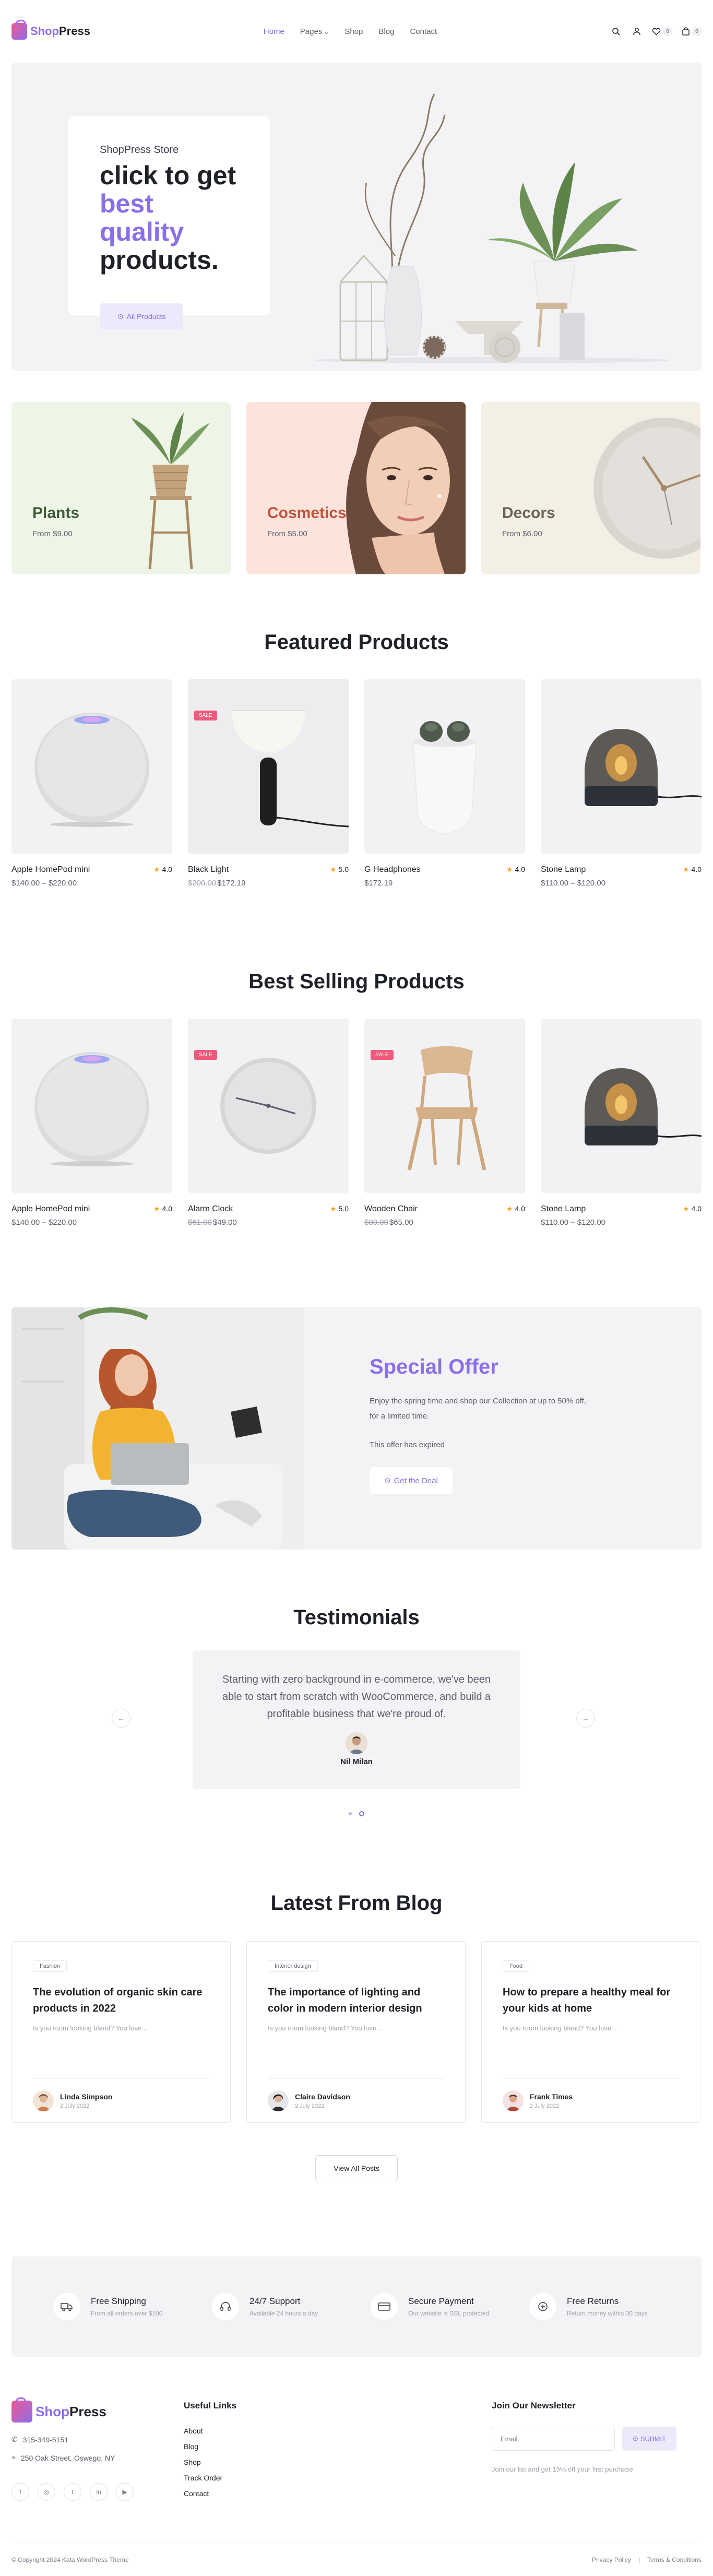 Image resolution: width=713 pixels, height=2576 pixels. Describe the element at coordinates (356, 2168) in the screenshot. I see `view-all-posts-button: View All Posts` at that location.